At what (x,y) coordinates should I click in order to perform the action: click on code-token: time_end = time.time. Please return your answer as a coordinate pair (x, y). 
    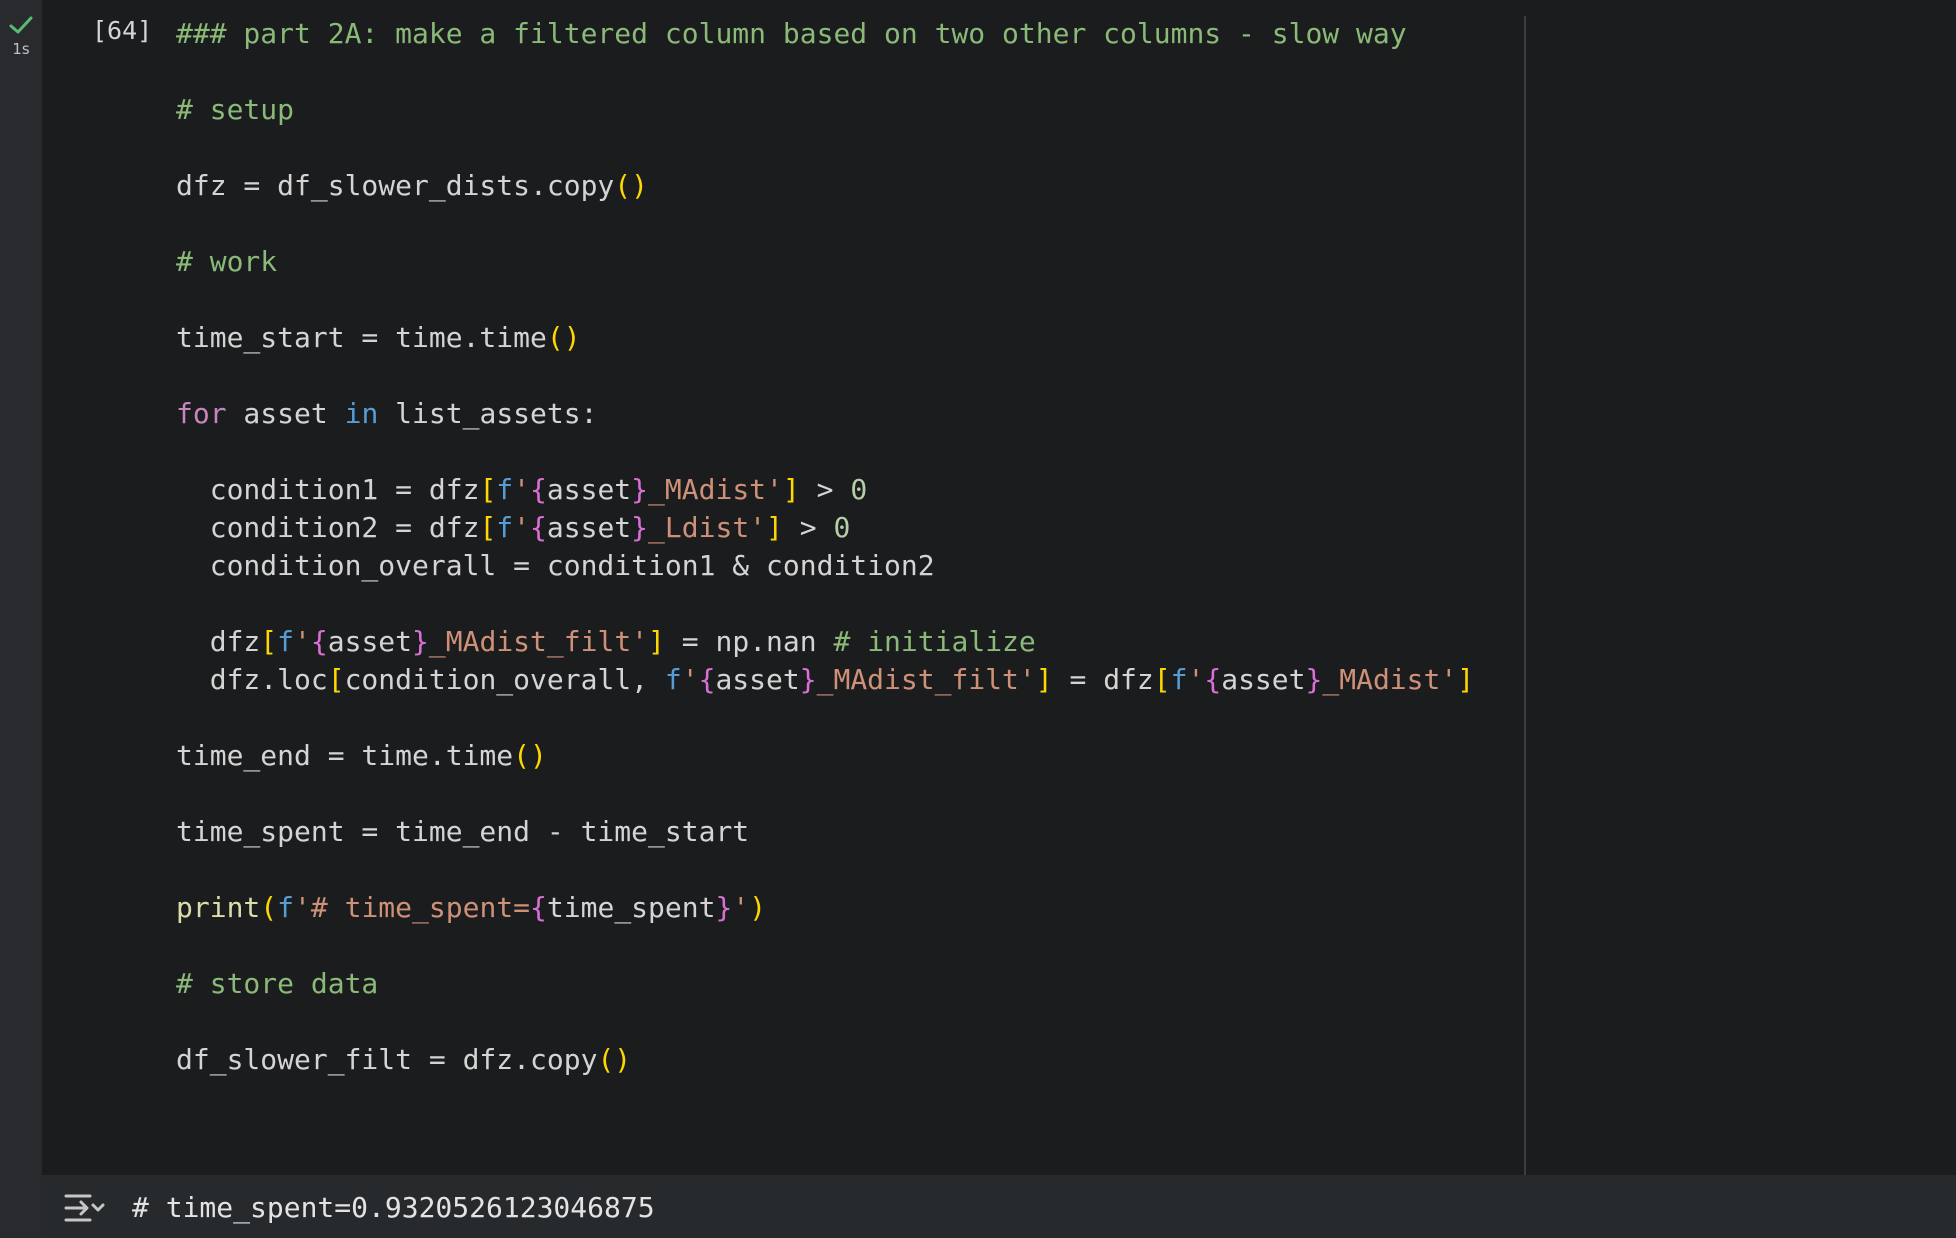
    Looking at the image, I should click on (345, 755).